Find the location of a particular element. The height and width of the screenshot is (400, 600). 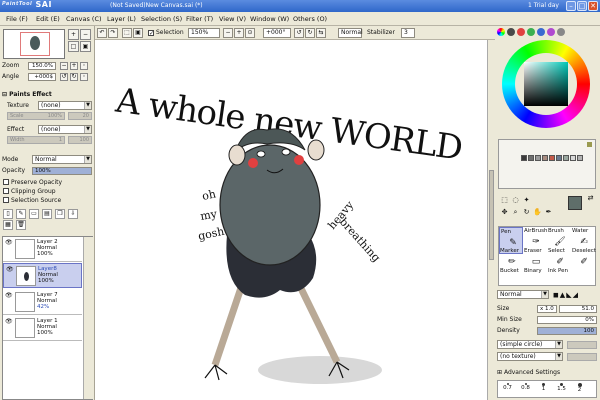

nav-actual-icon: ▣ is located at coordinates (85, 46).